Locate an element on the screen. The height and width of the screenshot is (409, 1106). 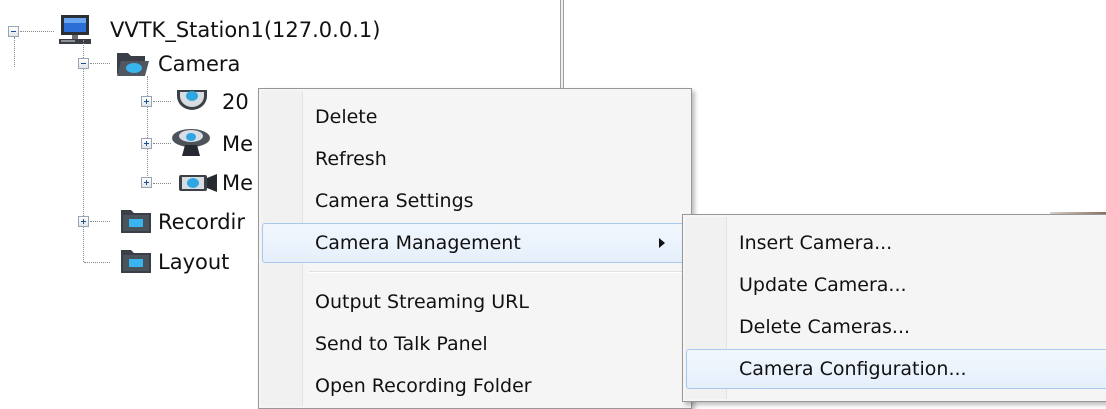
camera-collapse-toggle is located at coordinates (83, 63).